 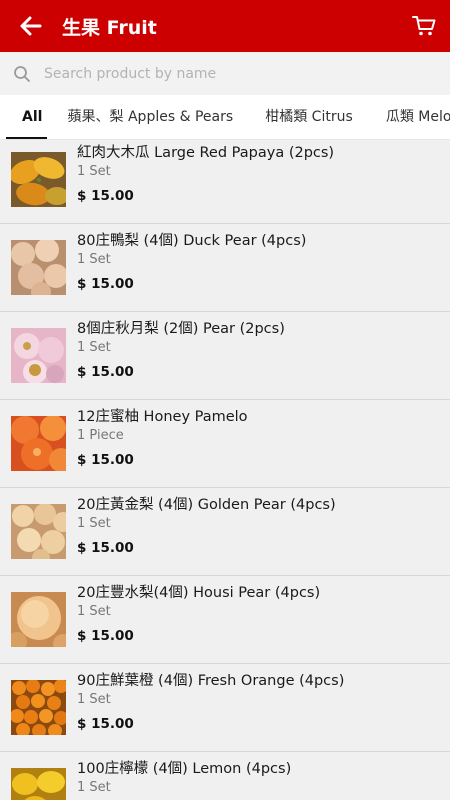 I want to click on product-image-papaya, so click(x=38, y=179).